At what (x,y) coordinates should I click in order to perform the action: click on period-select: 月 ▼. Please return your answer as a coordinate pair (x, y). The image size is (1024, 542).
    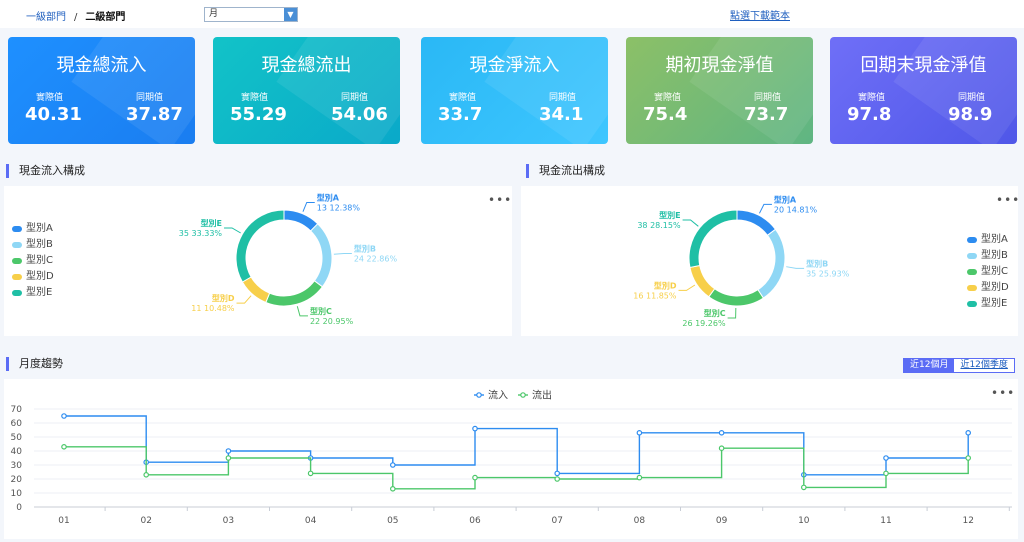
    Looking at the image, I should click on (251, 14).